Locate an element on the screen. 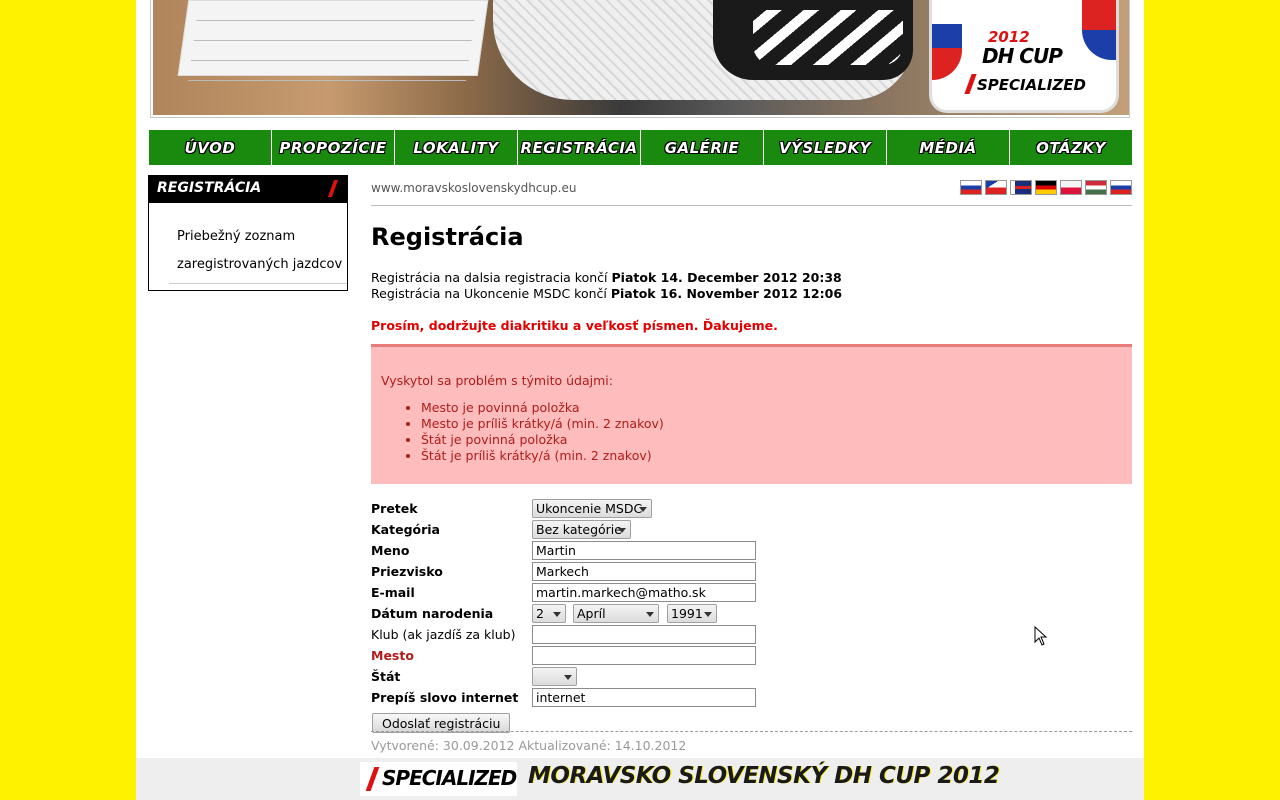 The height and width of the screenshot is (800, 1280). row-meno: Meno is located at coordinates (751, 550).